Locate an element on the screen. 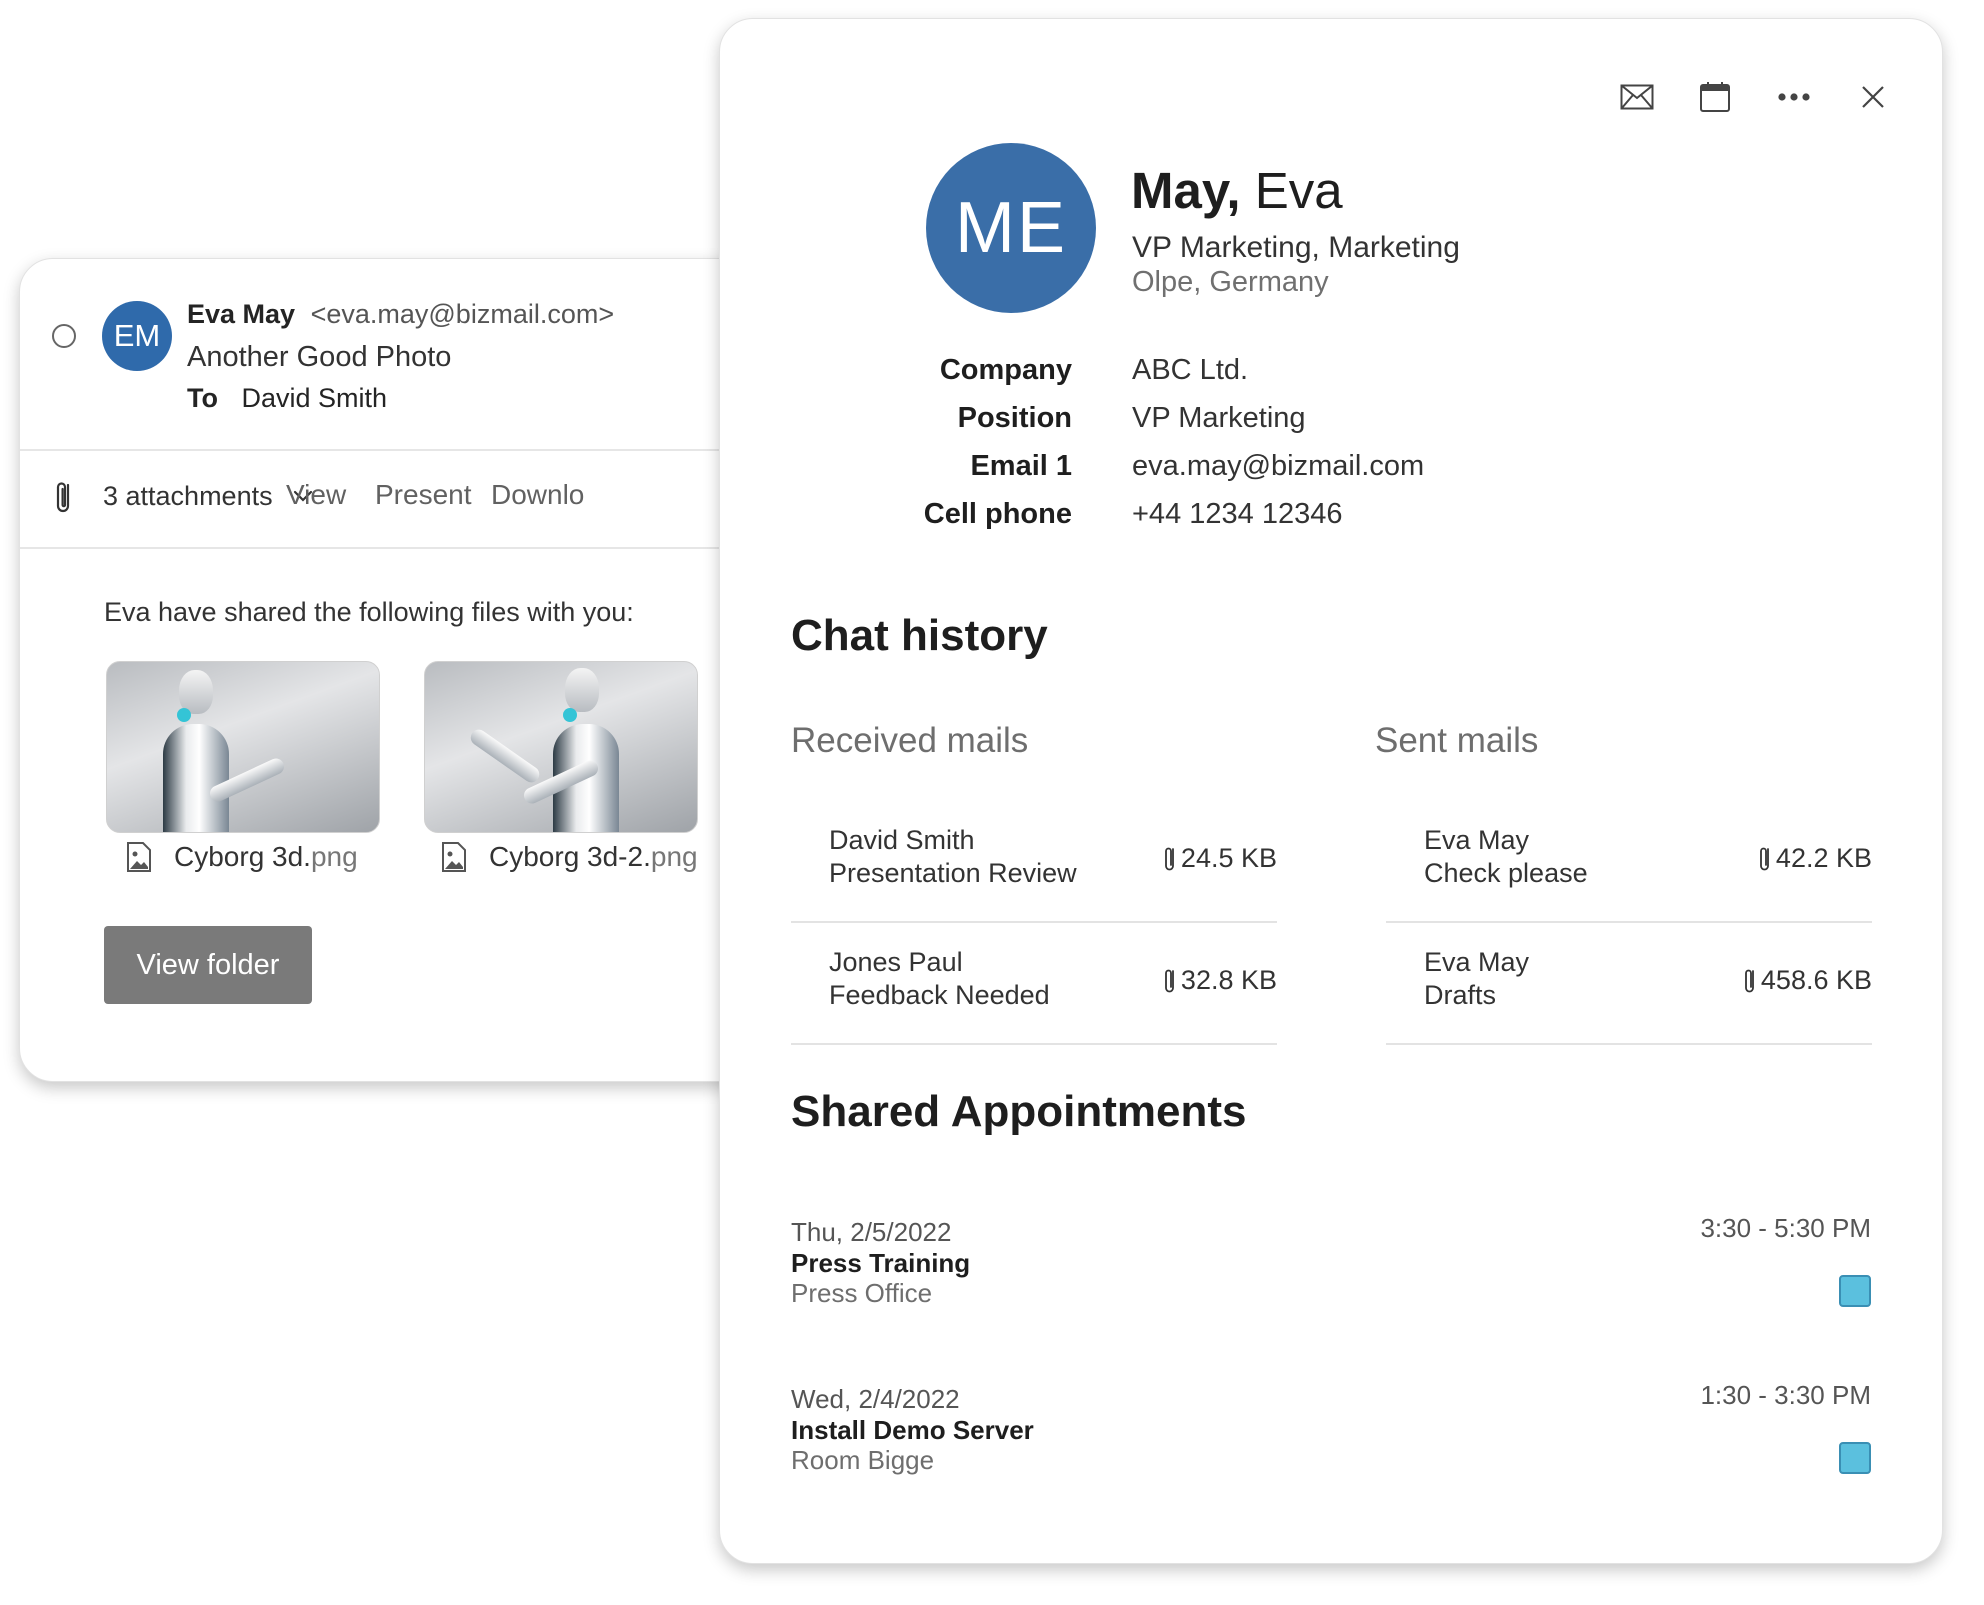 This screenshot has height=1605, width=1984. mail-size-value: 42.2 KB is located at coordinates (1823, 858).